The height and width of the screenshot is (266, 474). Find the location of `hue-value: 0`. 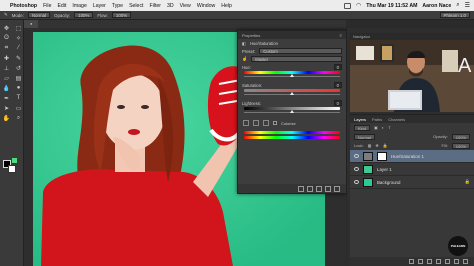

hue-value: 0 is located at coordinates (337, 67).